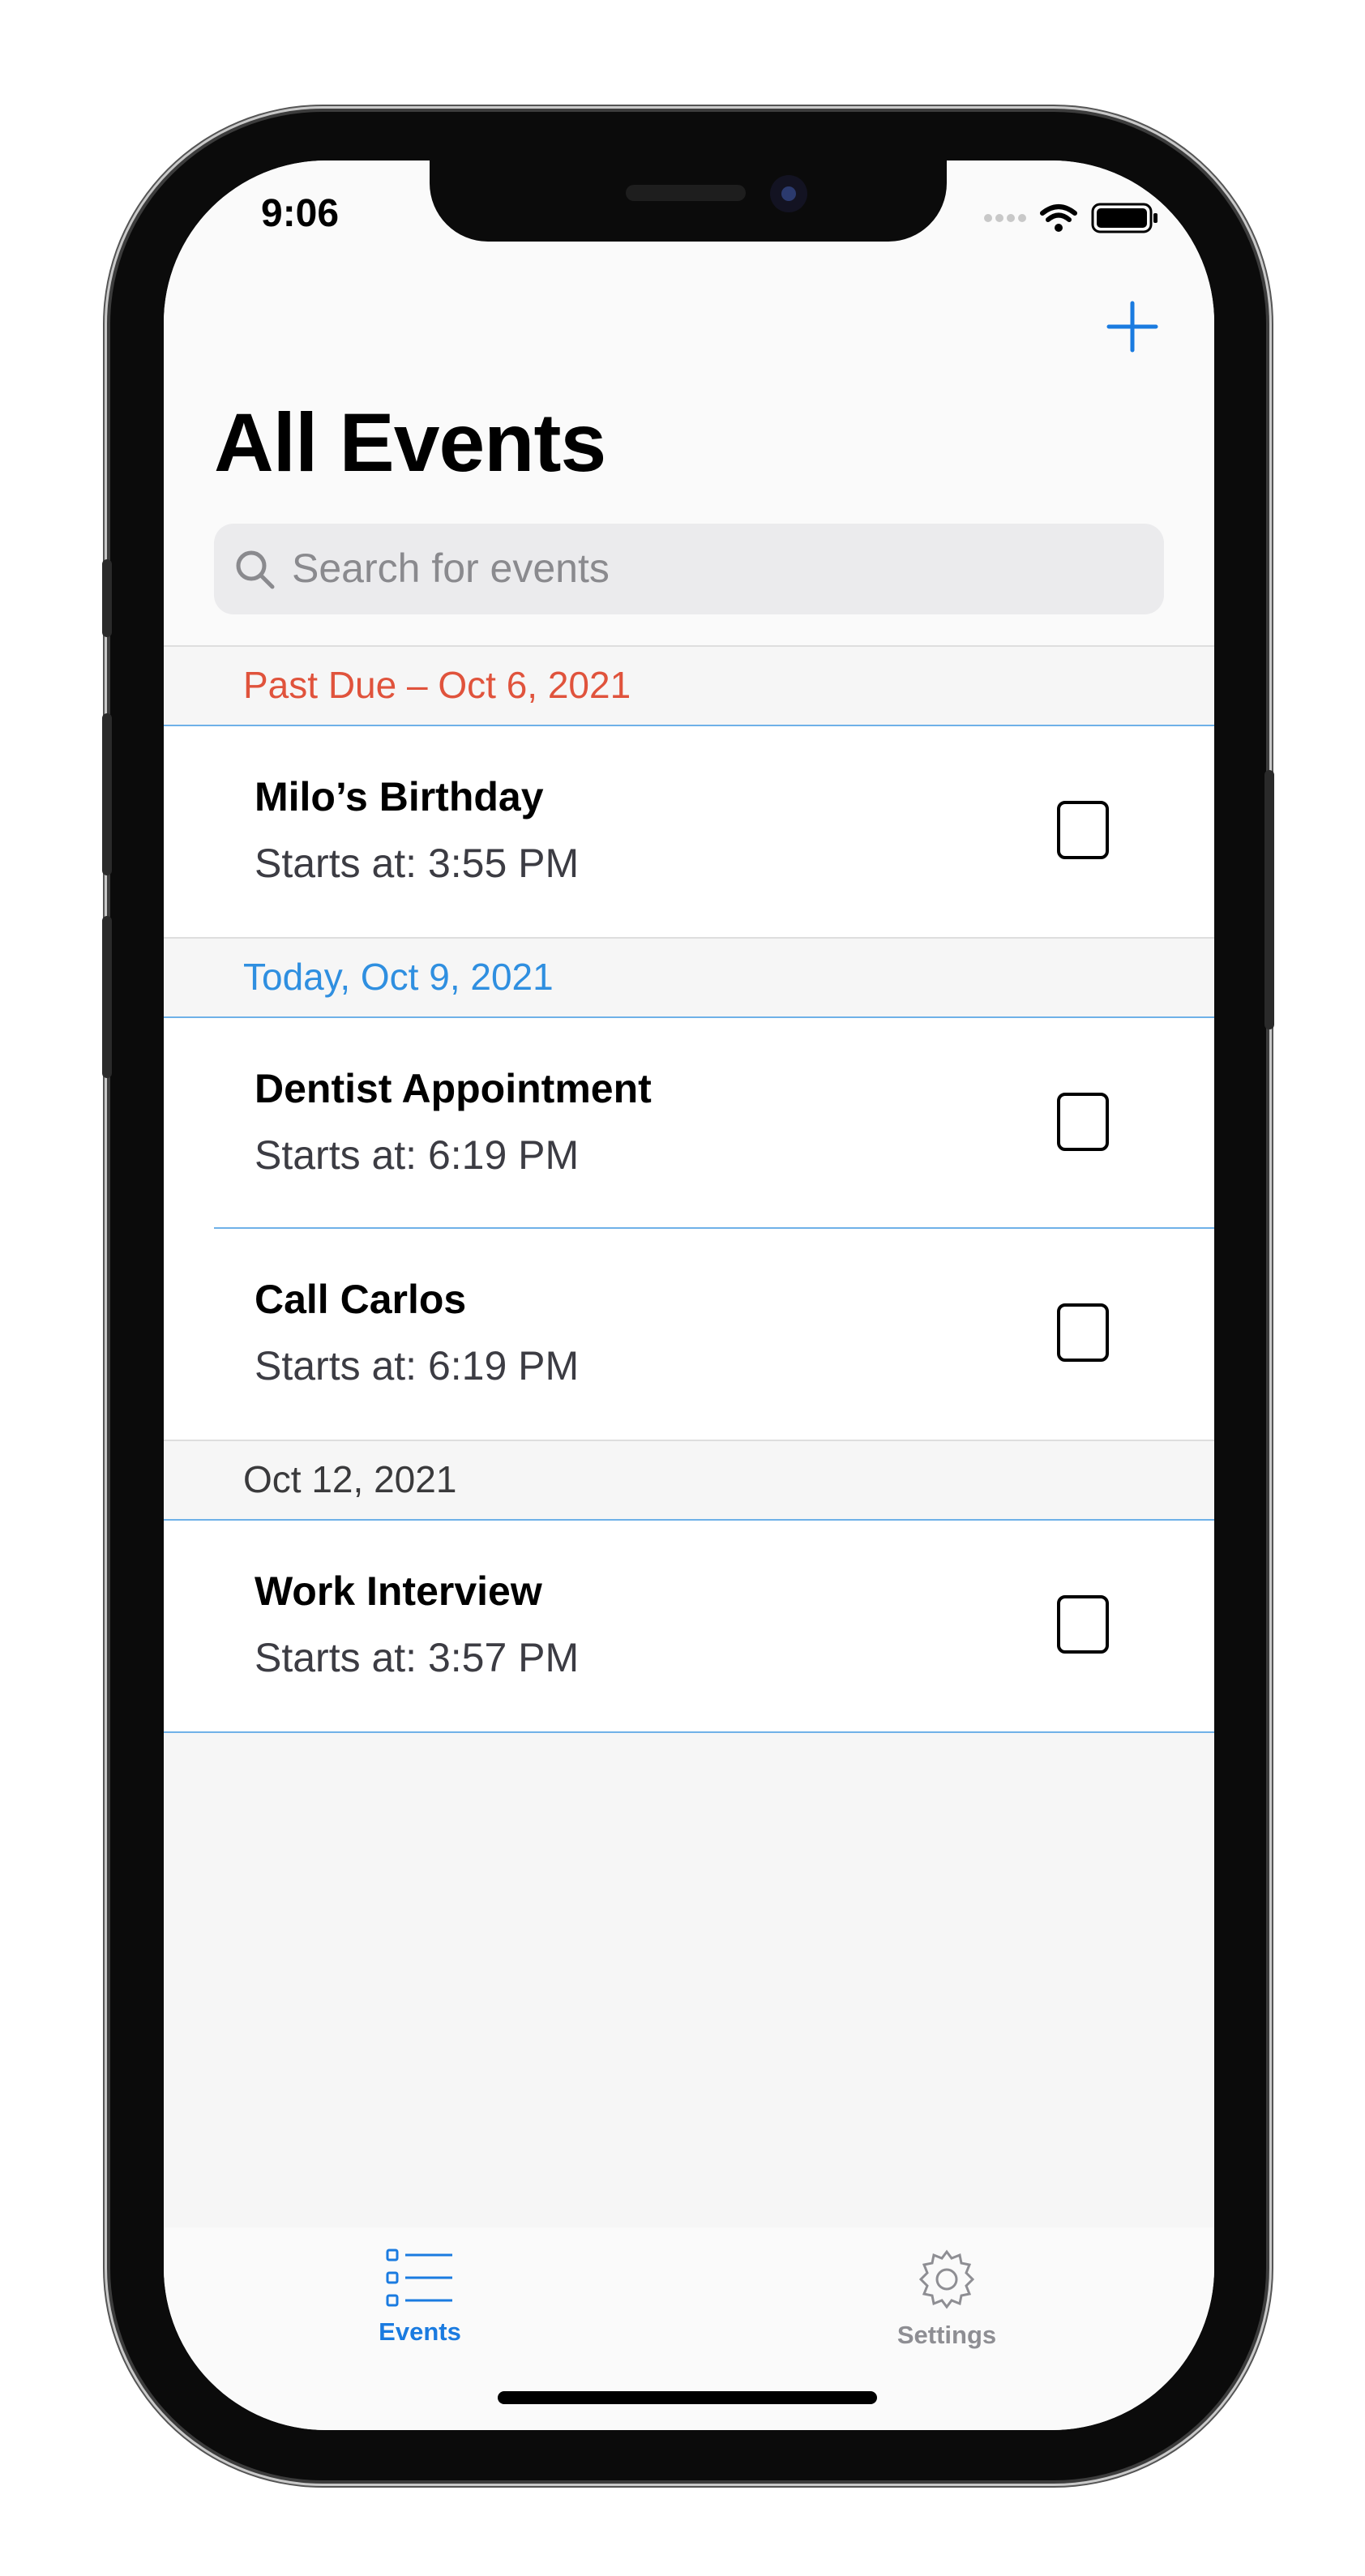  Describe the element at coordinates (689, 977) in the screenshot. I see `section-header-today: Today, Oct 9, 2021` at that location.